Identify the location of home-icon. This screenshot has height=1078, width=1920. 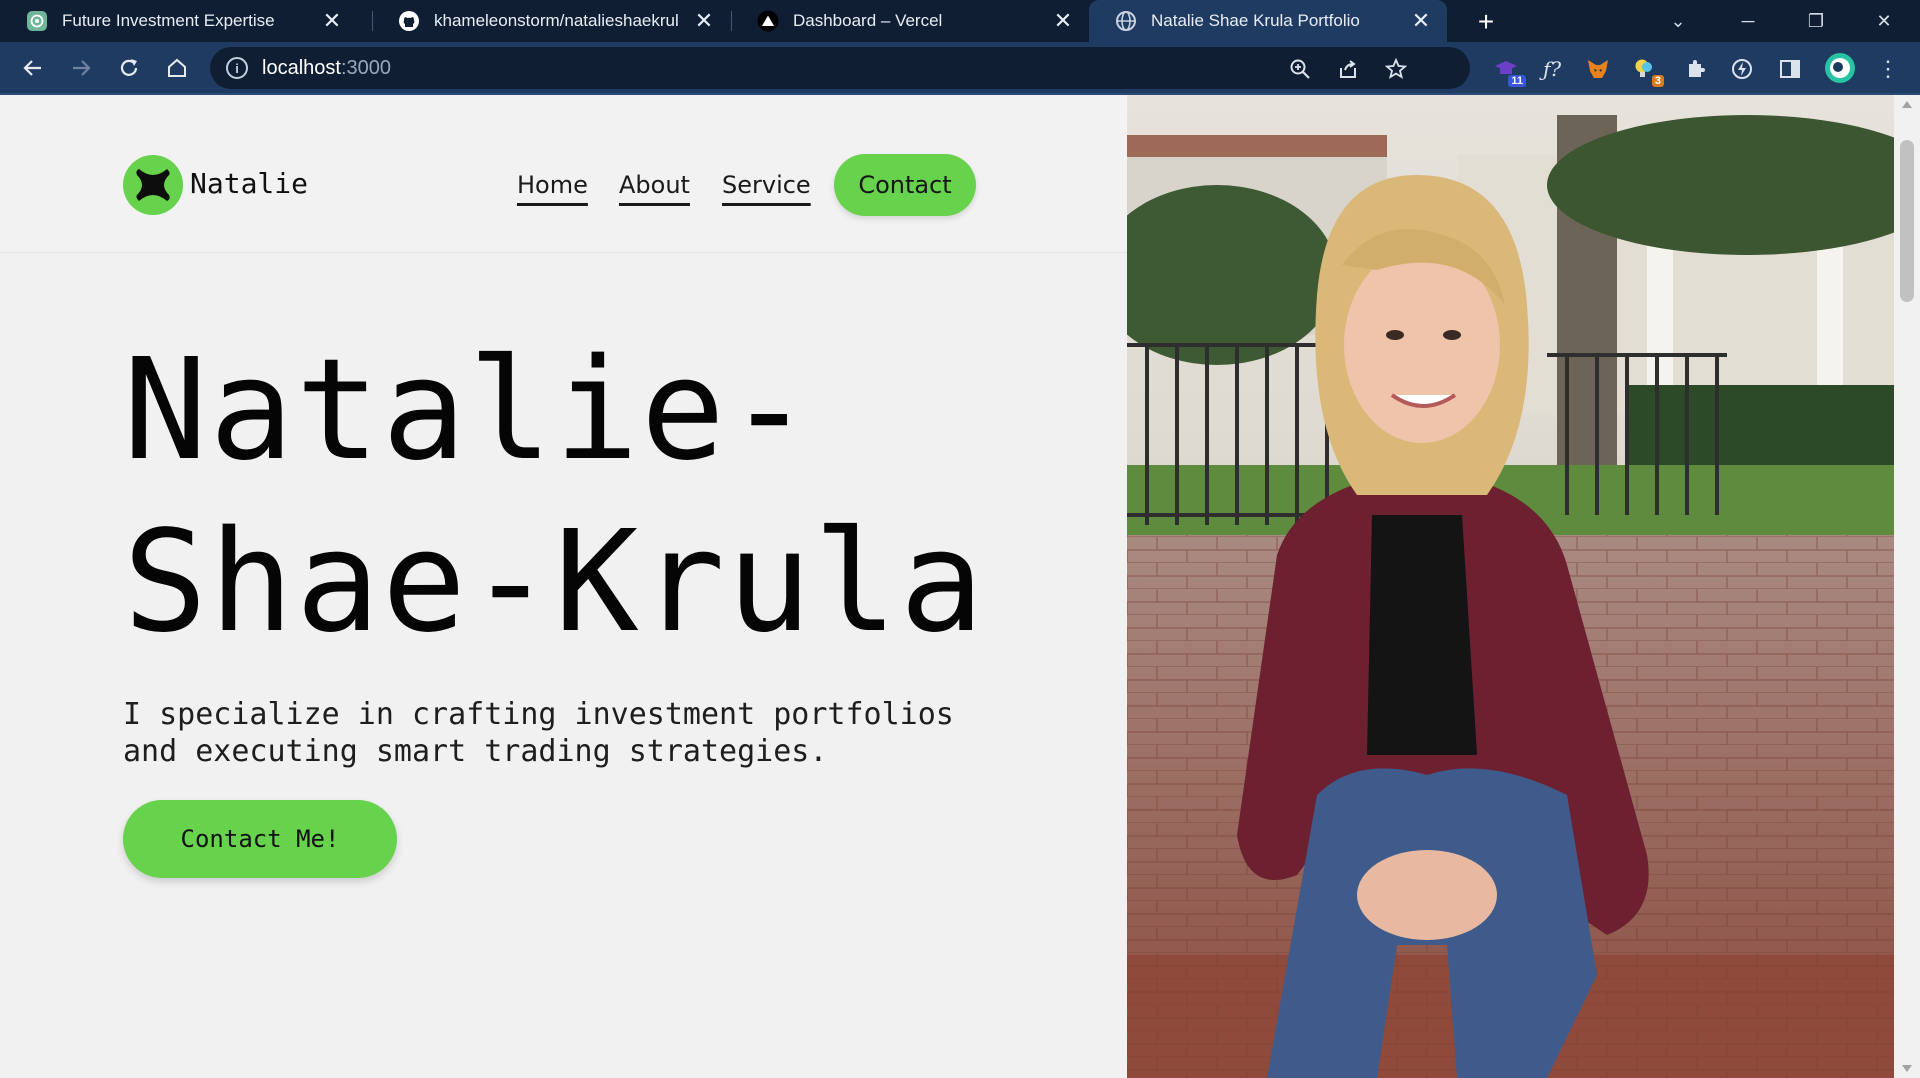
(177, 68).